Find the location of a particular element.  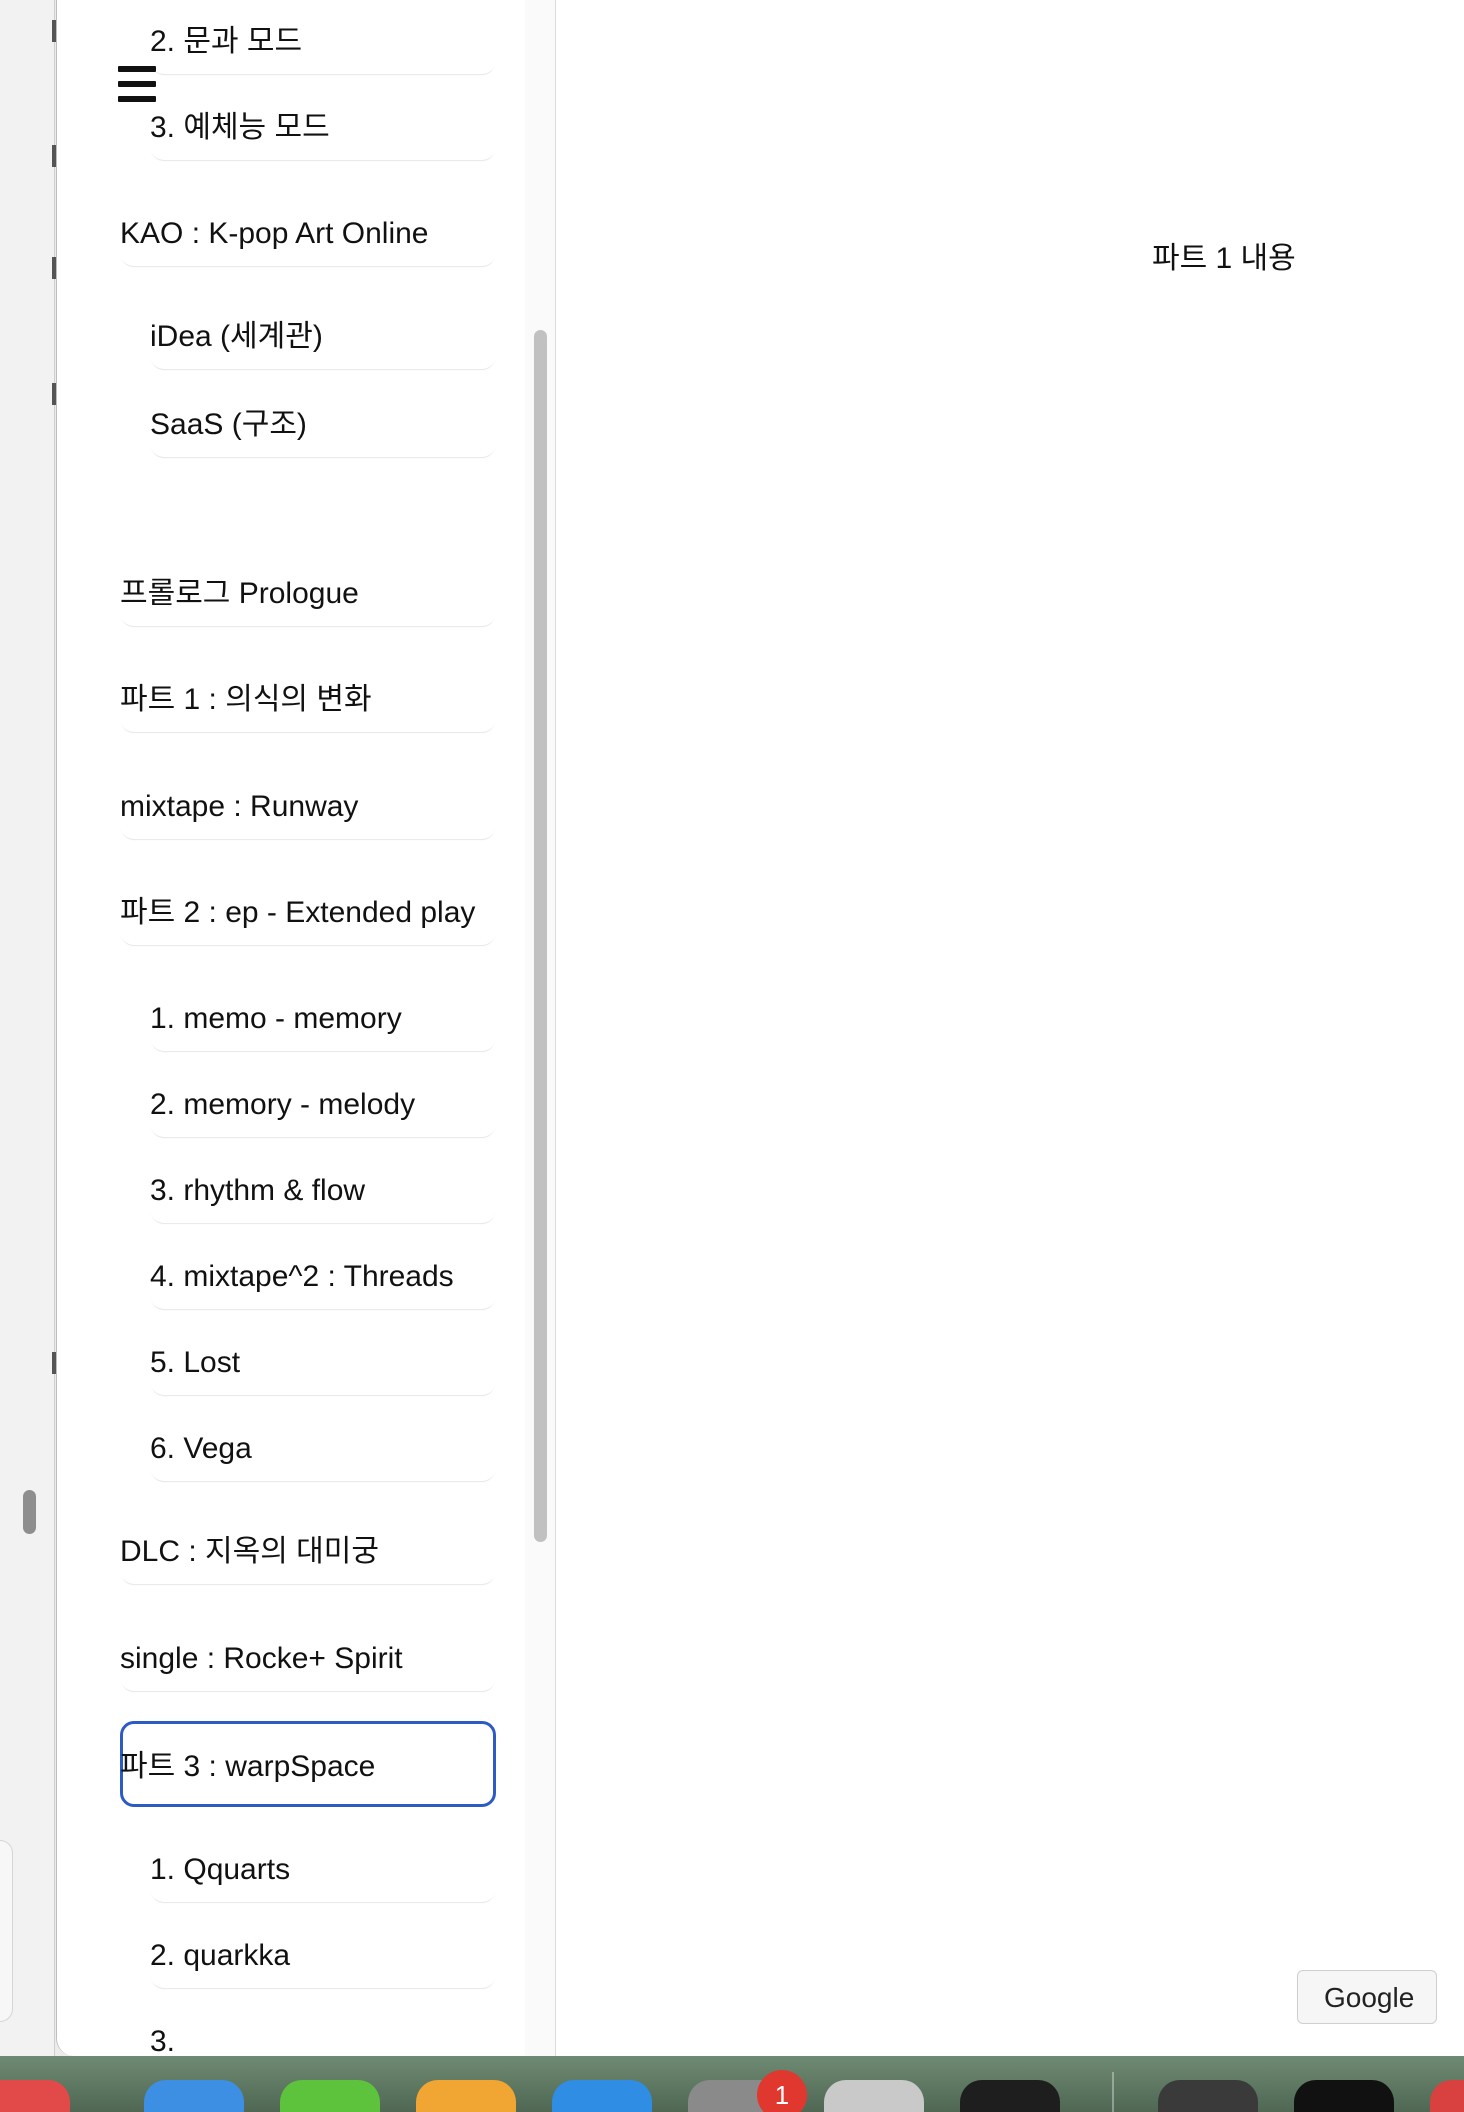

sidebar-item-label: 프롤로그 Prologue is located at coordinates (239, 593).